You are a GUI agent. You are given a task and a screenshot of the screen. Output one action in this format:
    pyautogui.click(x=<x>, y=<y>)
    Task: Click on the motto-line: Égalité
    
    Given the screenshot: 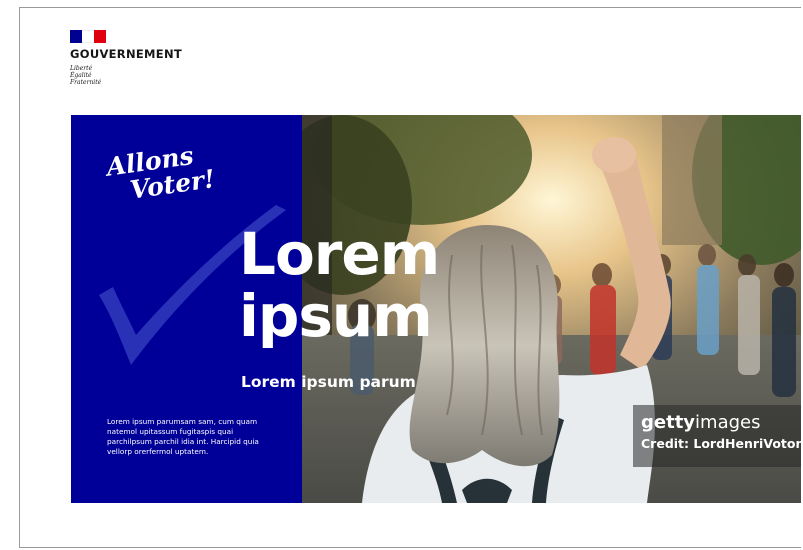 What is the action you would take?
    pyautogui.click(x=81, y=75)
    